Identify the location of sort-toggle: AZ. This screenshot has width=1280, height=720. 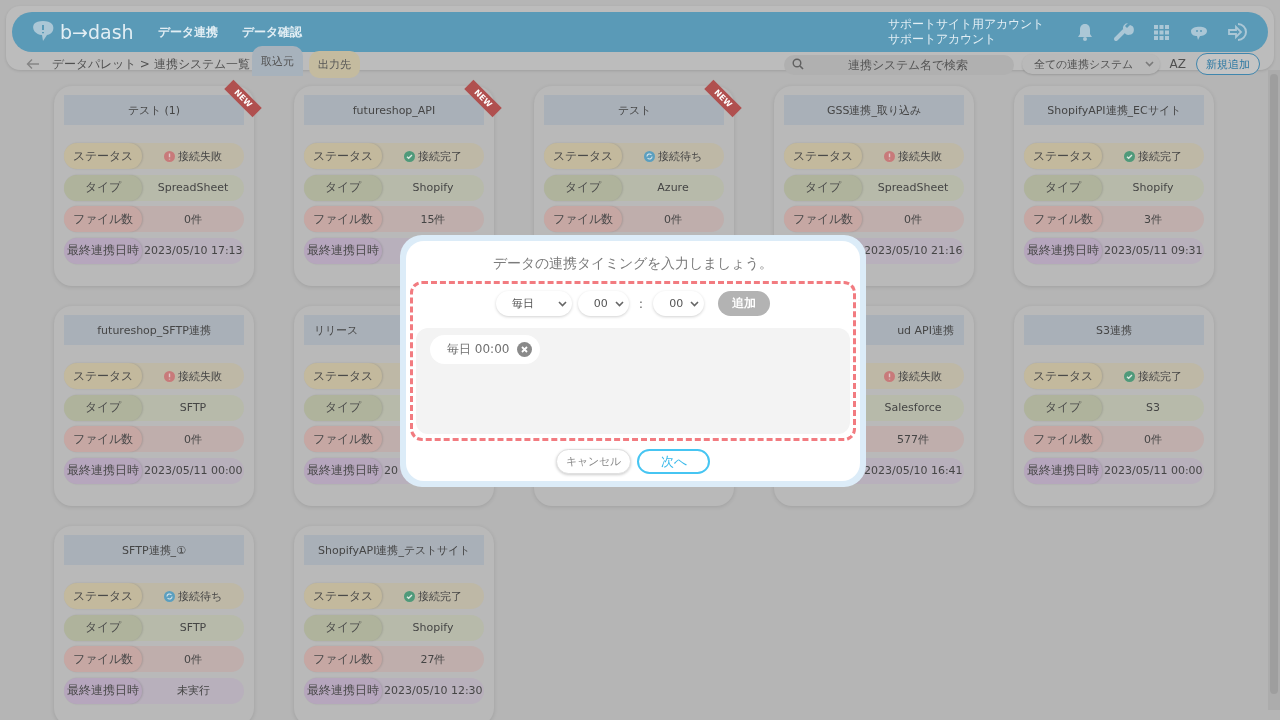
(1177, 64).